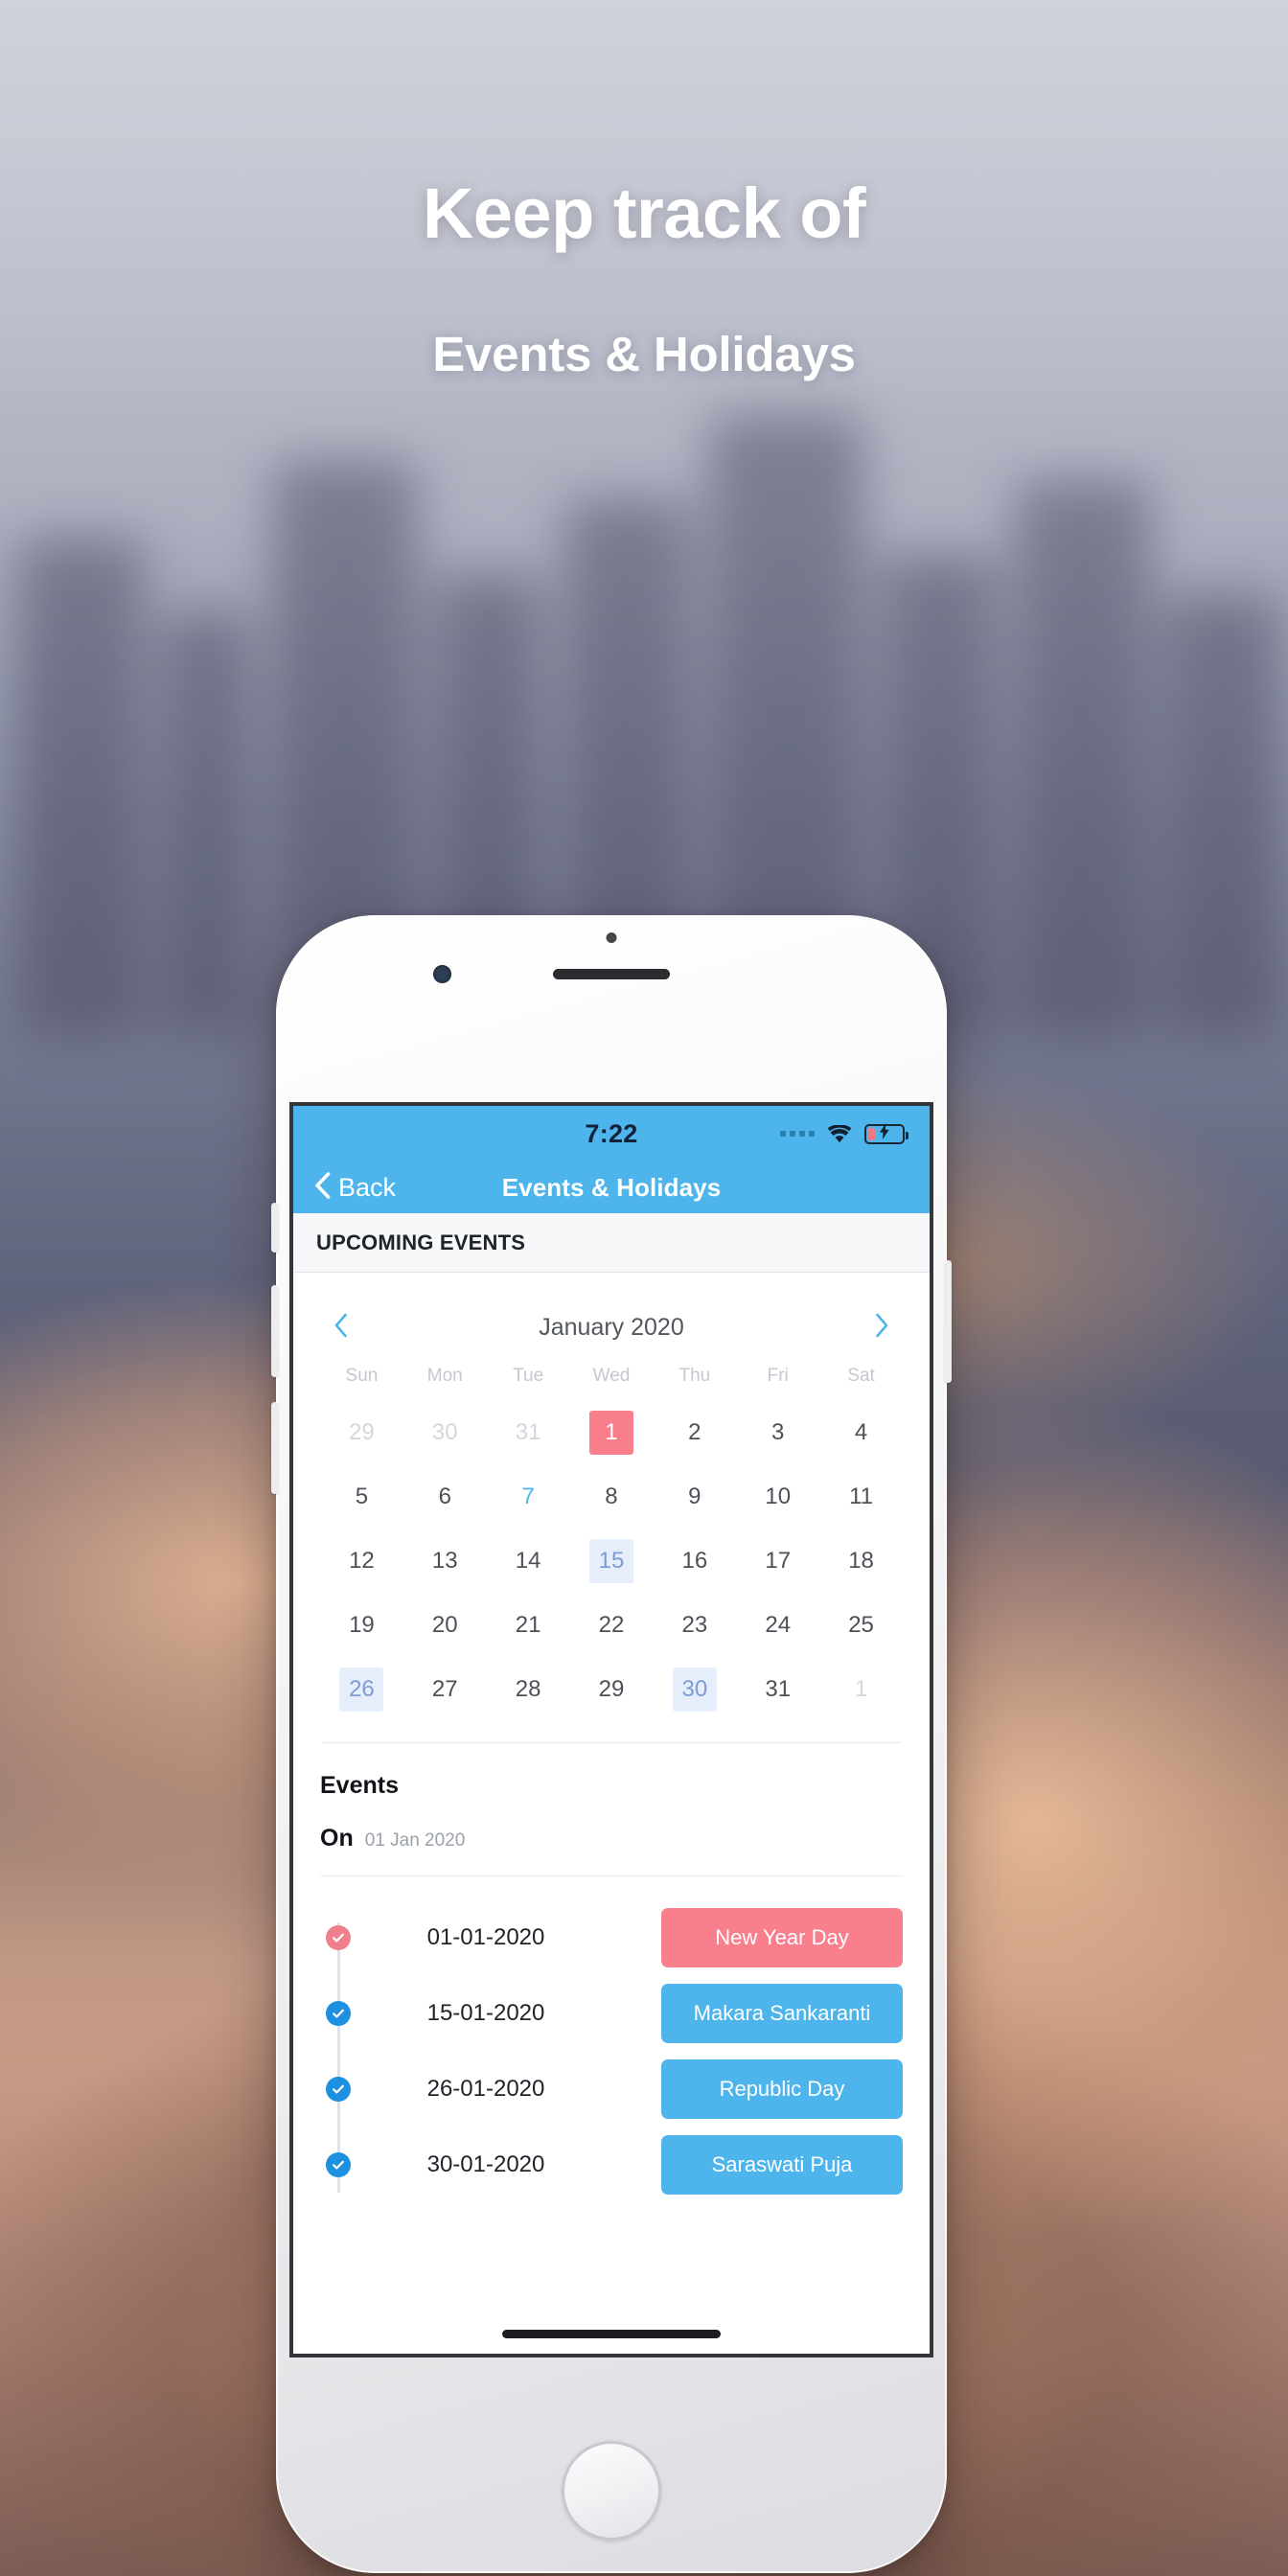 Image resolution: width=1288 pixels, height=2576 pixels. I want to click on event-date: 15-01-2020, so click(485, 2012).